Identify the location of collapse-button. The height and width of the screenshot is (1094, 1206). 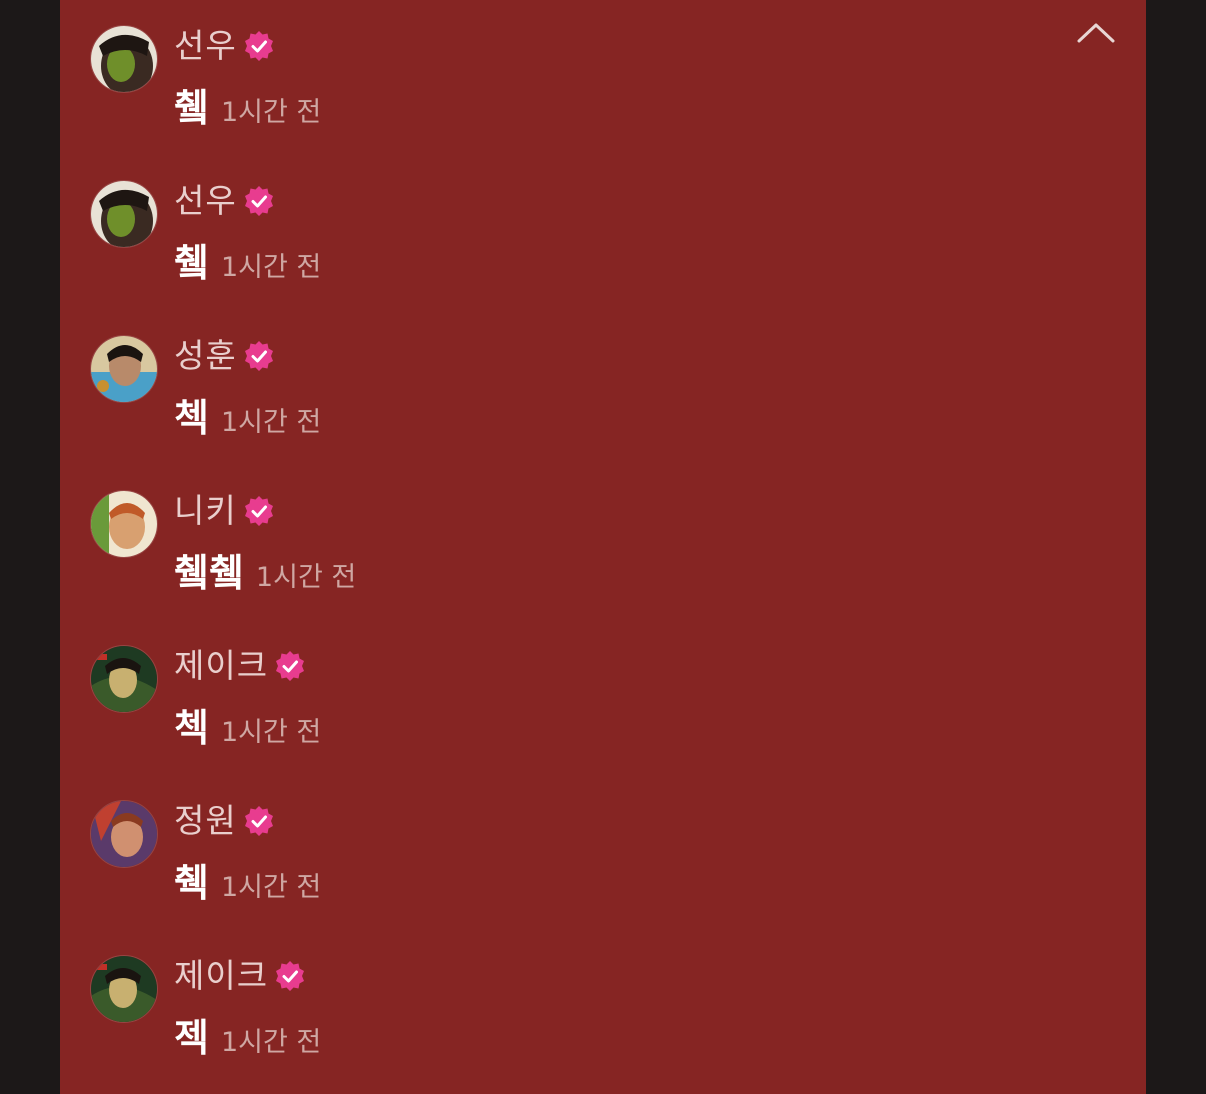
(1096, 32).